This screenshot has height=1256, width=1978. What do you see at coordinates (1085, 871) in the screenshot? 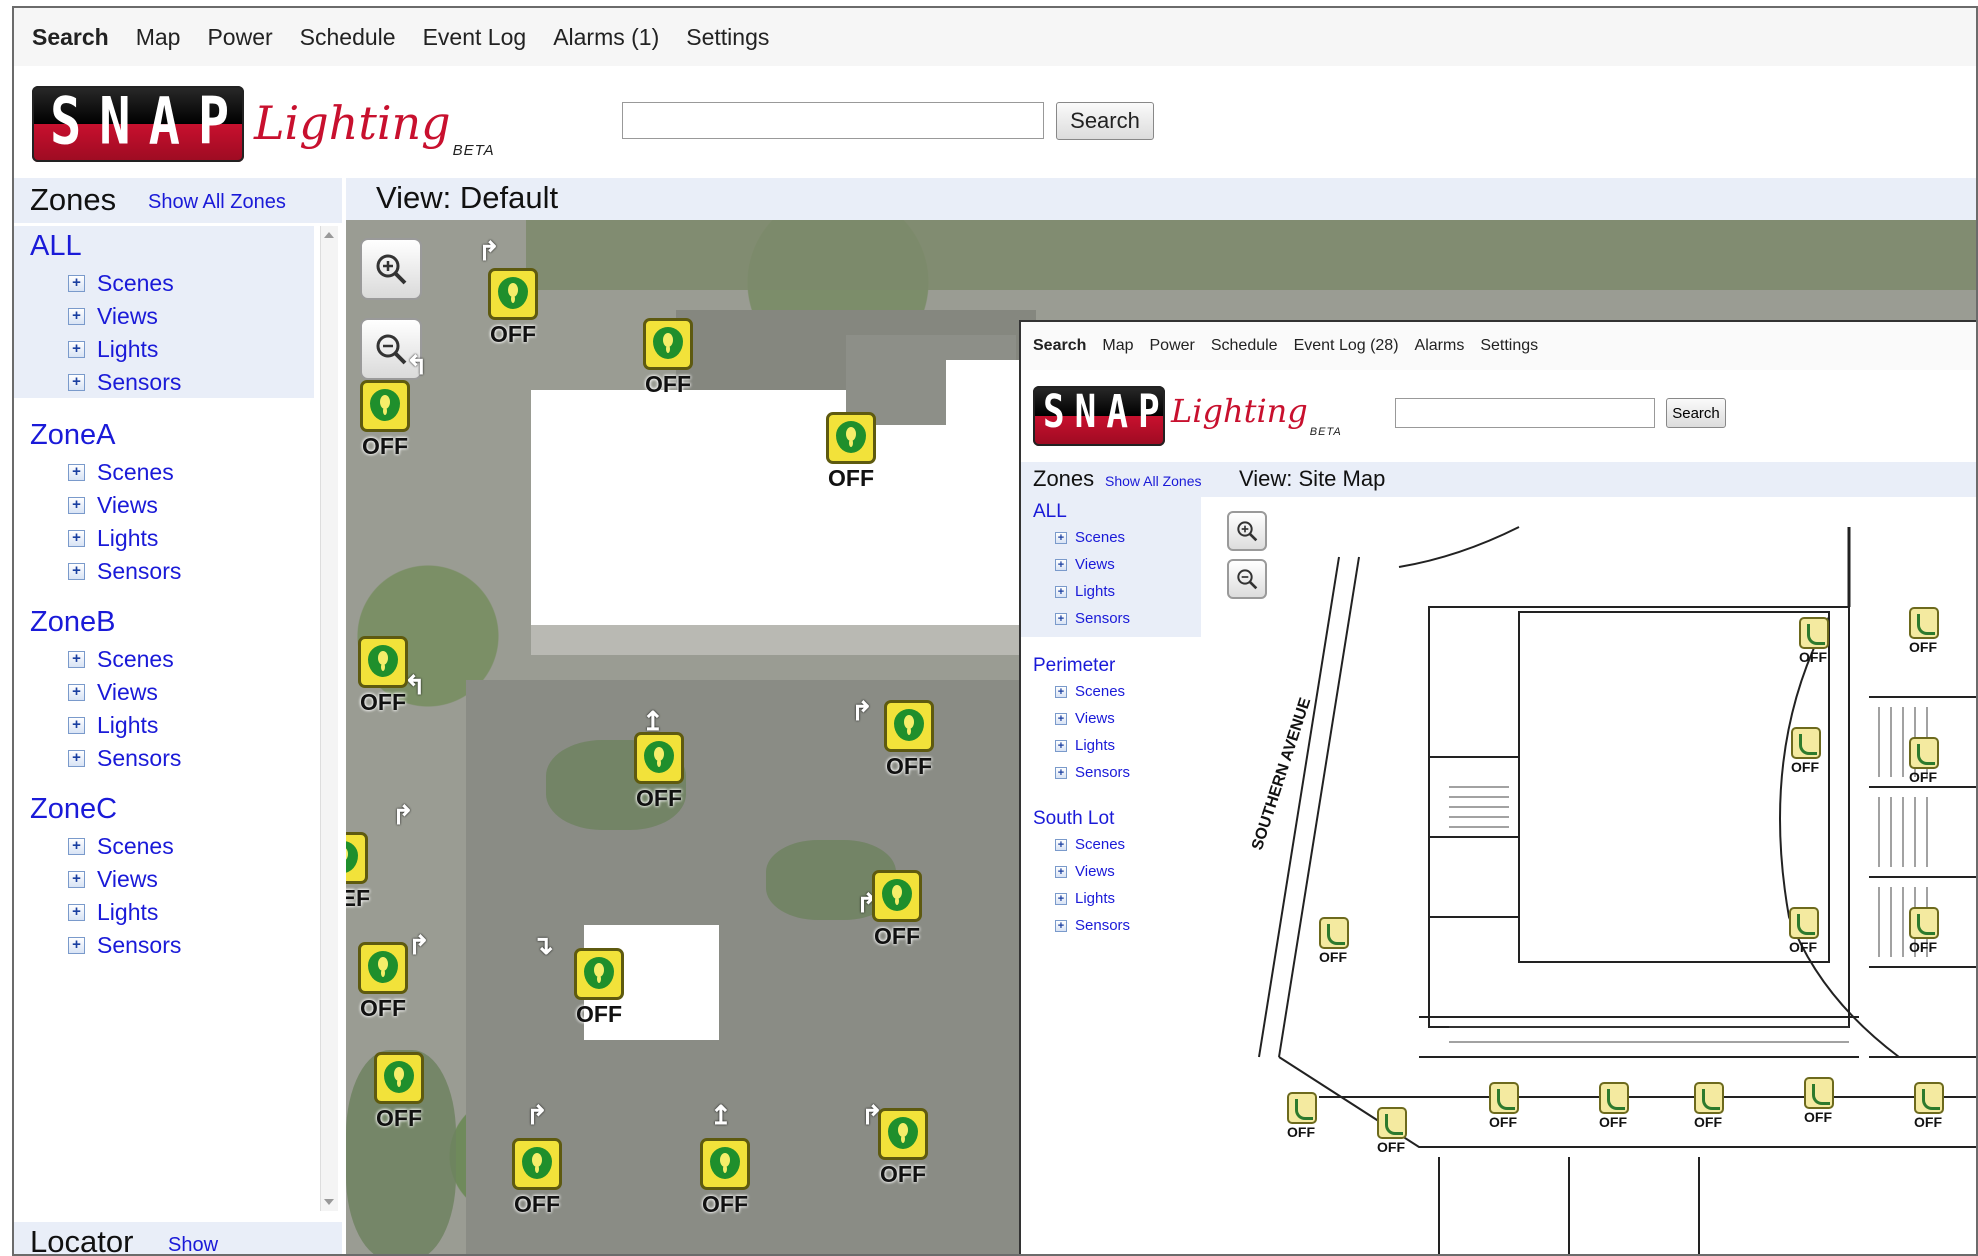
I see `inset-zone-south-lot-views: + Views` at bounding box center [1085, 871].